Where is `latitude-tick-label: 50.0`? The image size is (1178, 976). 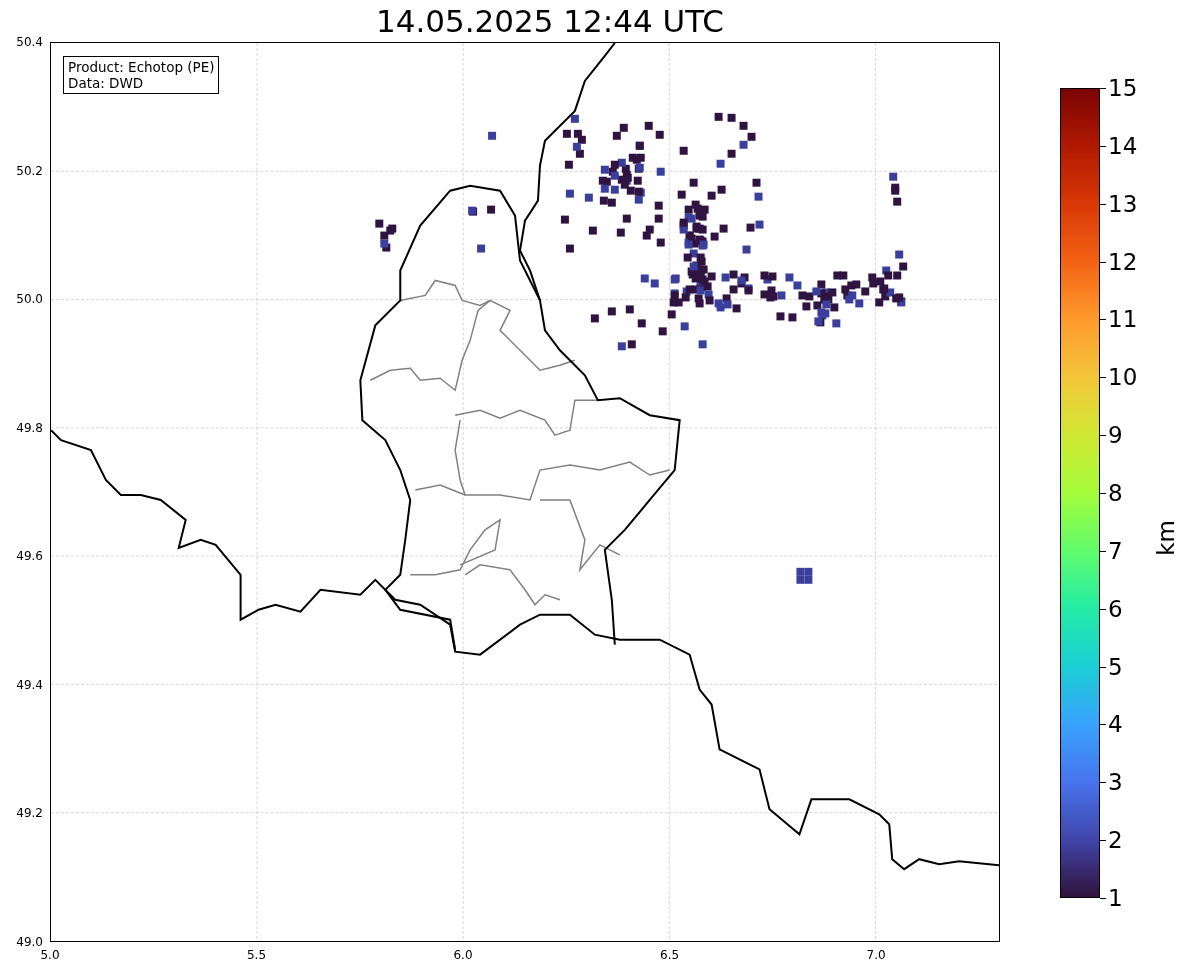 latitude-tick-label: 50.0 is located at coordinates (29, 299).